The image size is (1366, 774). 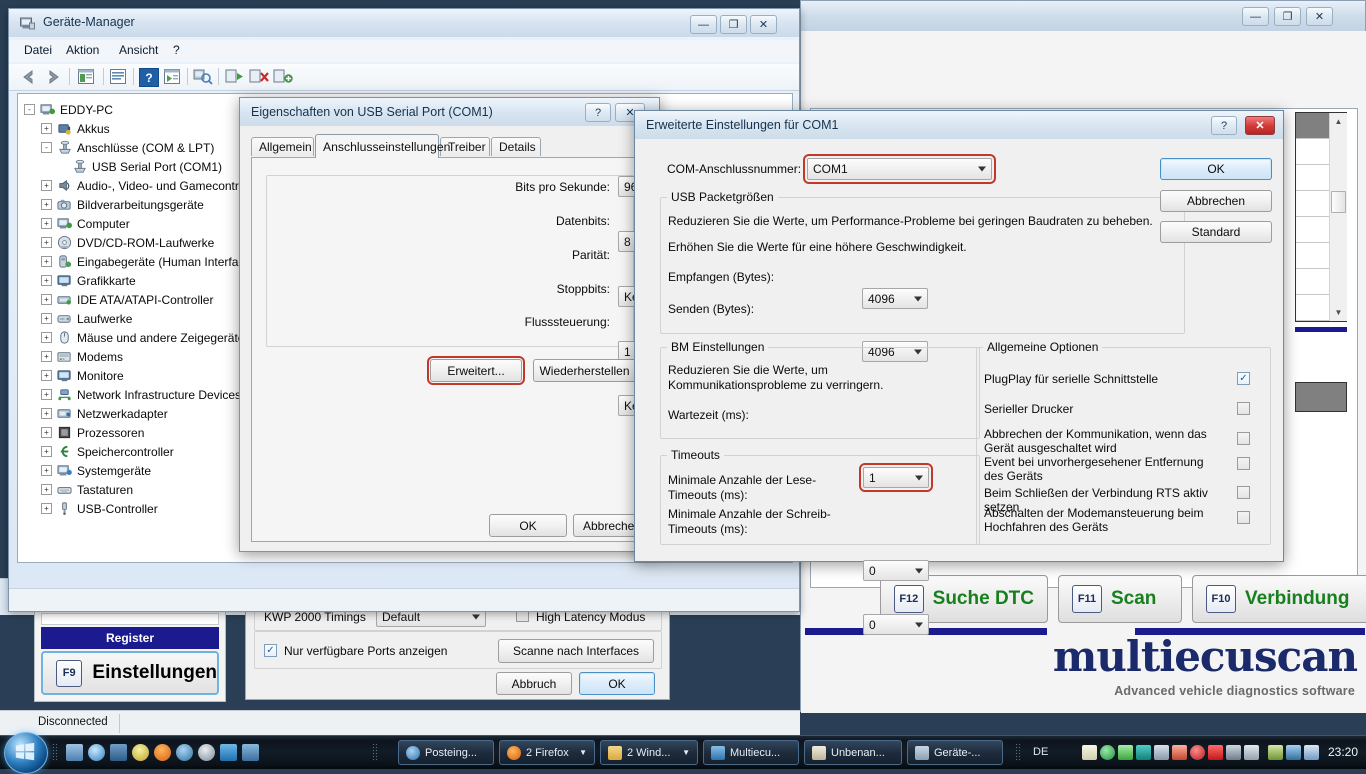 What do you see at coordinates (895, 298) in the screenshot?
I see `receive-bytes-combo: 4096` at bounding box center [895, 298].